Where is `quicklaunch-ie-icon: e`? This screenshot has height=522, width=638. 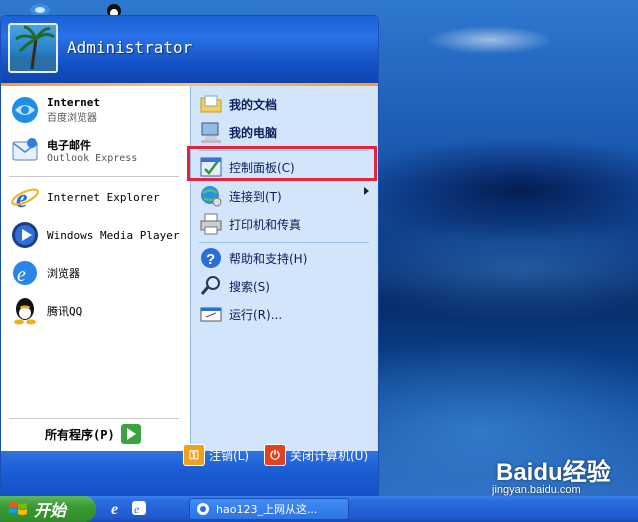
quicklaunch-ie-icon: e is located at coordinates (117, 508).